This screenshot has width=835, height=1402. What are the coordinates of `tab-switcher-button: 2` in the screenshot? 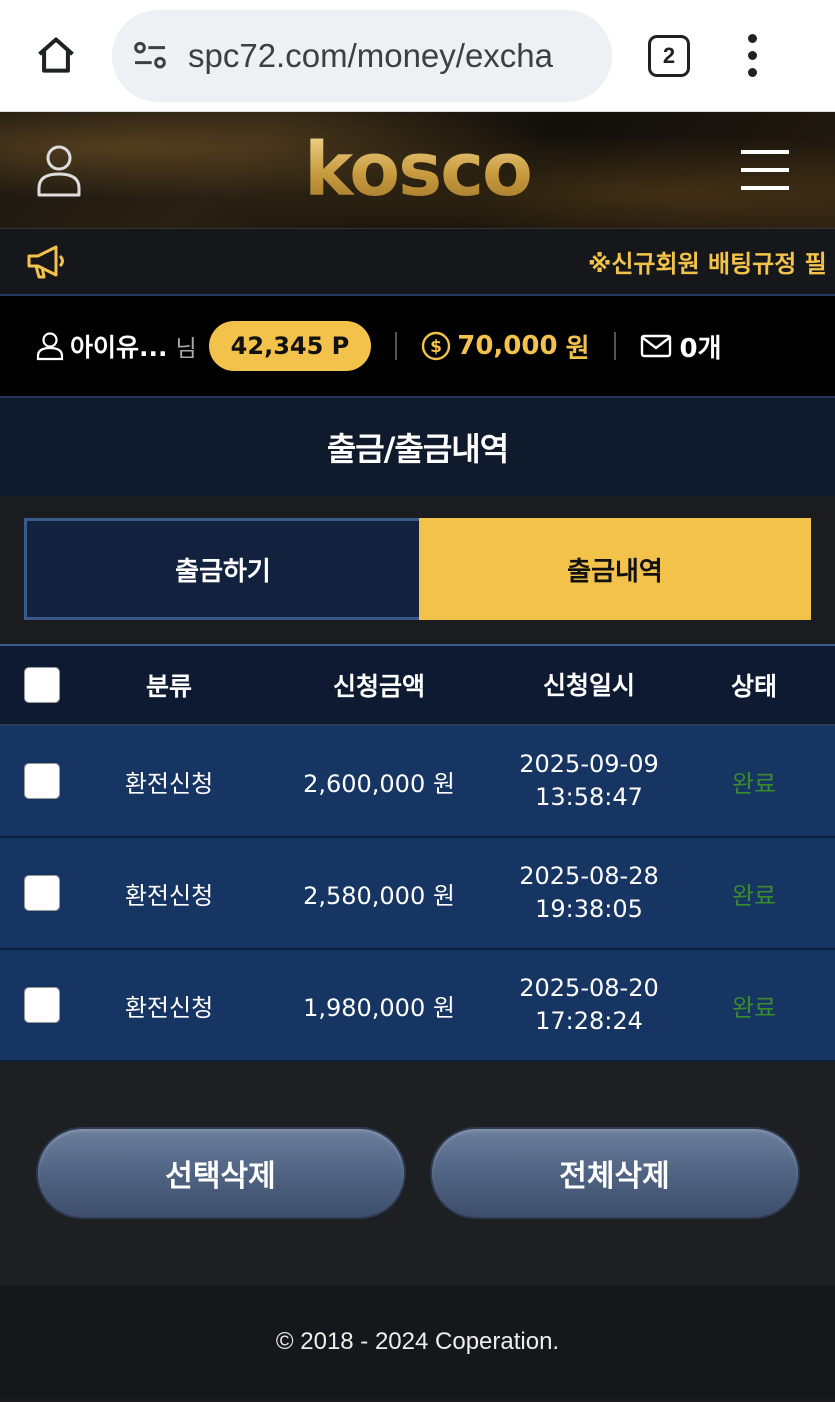 It's located at (669, 55).